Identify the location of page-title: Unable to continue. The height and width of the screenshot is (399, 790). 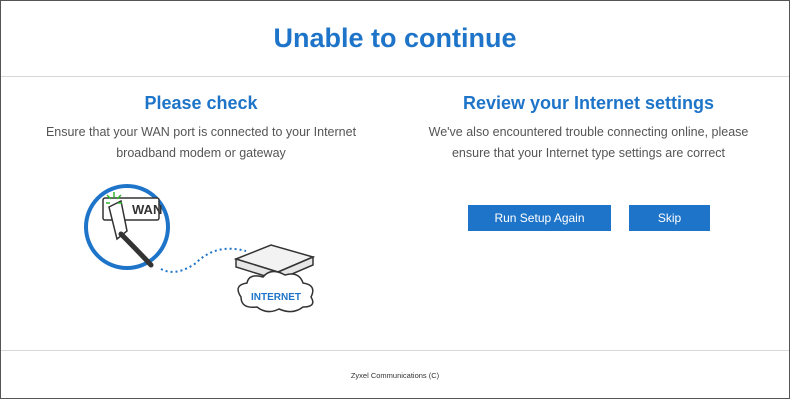
(395, 38).